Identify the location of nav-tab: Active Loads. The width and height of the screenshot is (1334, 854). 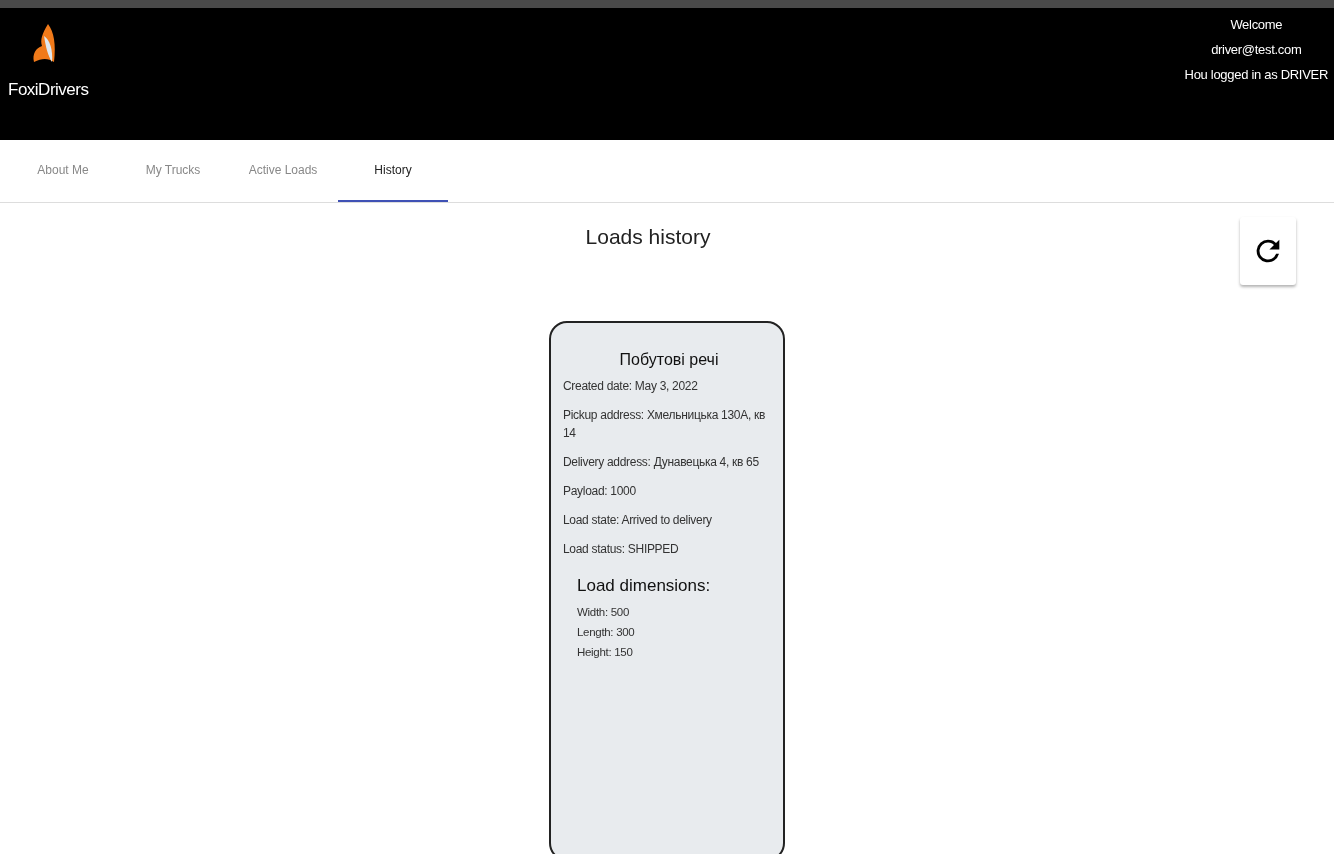
(283, 171).